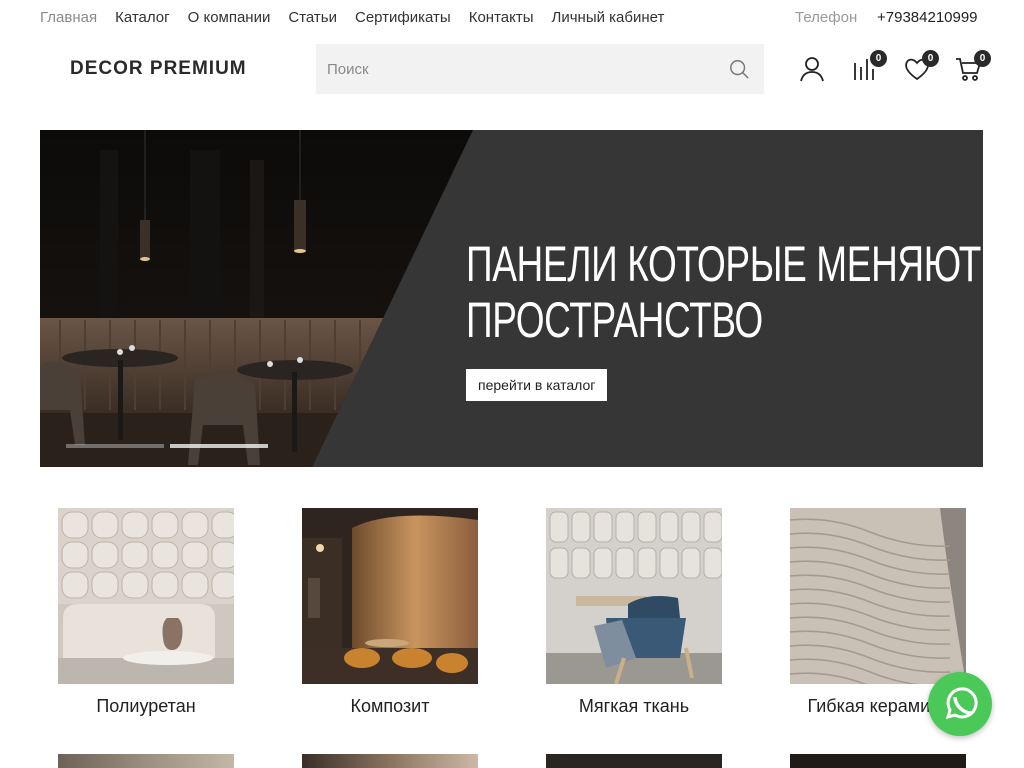 Image resolution: width=1024 pixels, height=768 pixels. What do you see at coordinates (739, 69) in the screenshot?
I see `search-icon` at bounding box center [739, 69].